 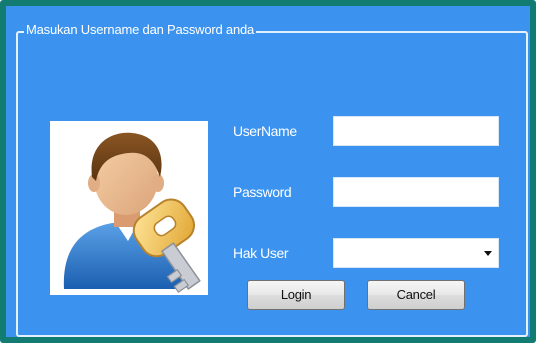 What do you see at coordinates (265, 131) in the screenshot?
I see `username-label: UserName` at bounding box center [265, 131].